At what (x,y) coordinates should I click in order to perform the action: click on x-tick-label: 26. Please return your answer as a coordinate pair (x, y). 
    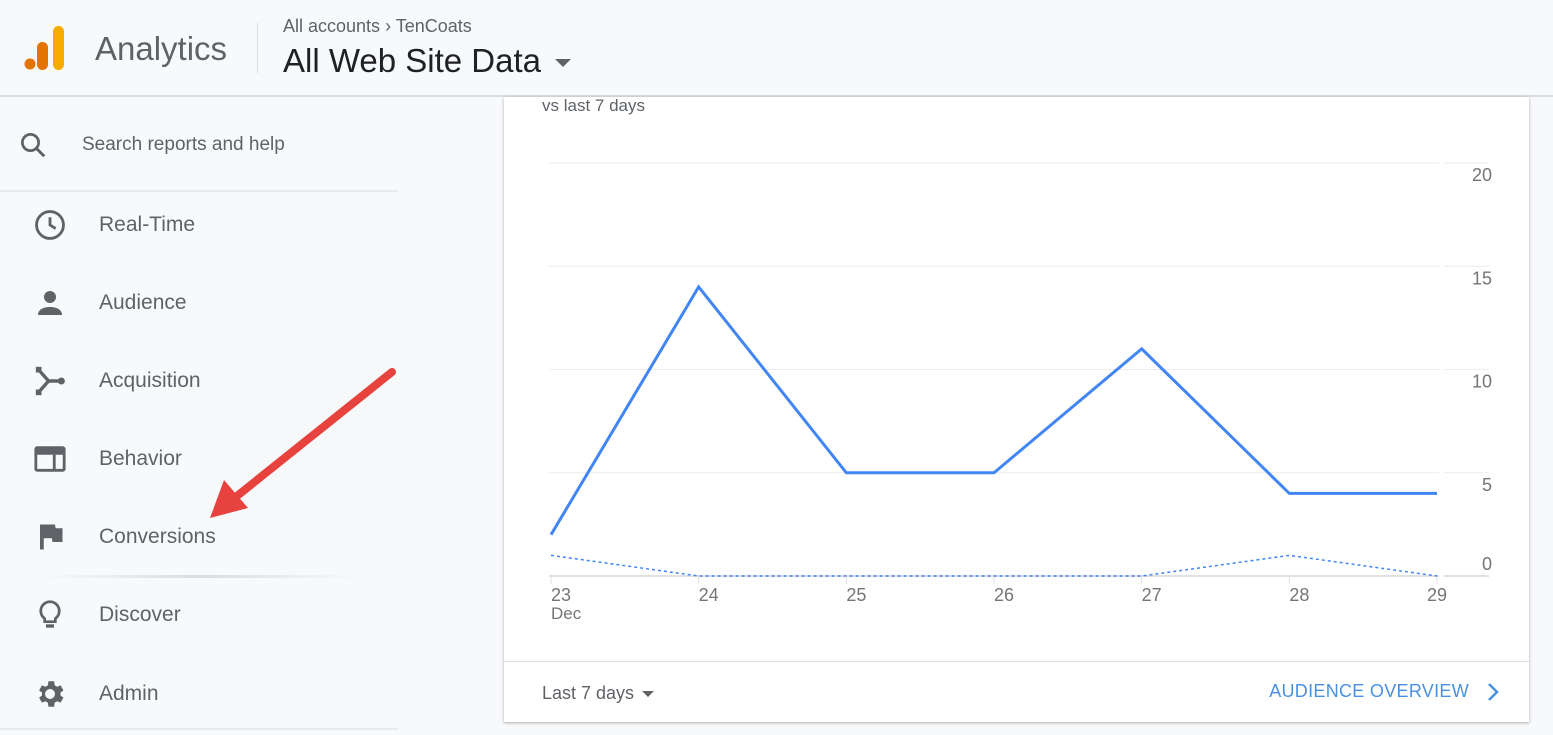
    Looking at the image, I should click on (1004, 595).